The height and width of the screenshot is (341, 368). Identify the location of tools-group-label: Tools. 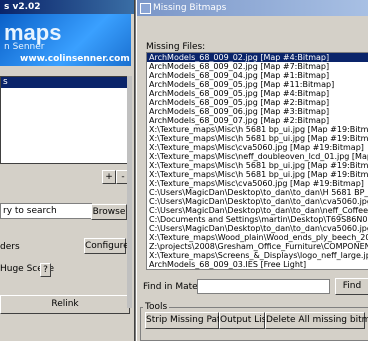
(156, 307).